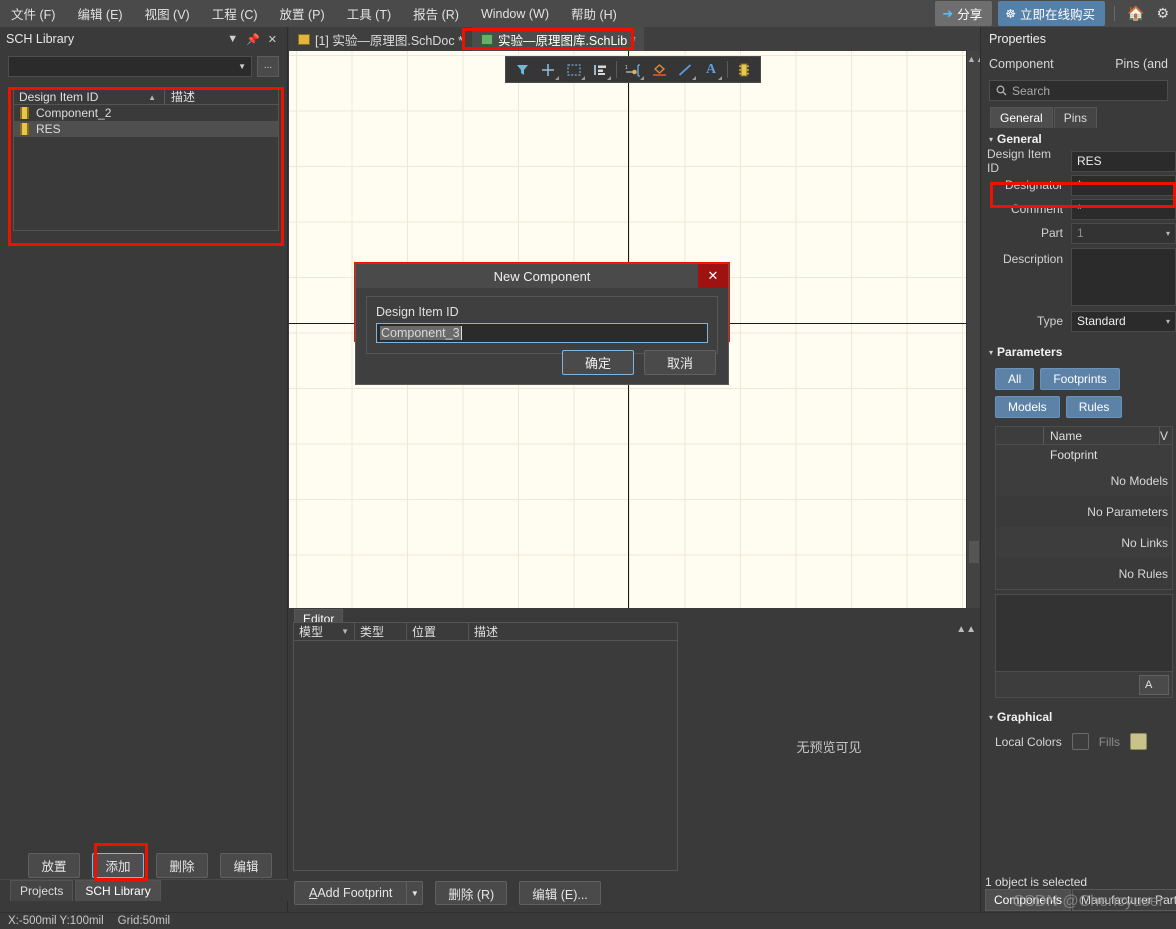  Describe the element at coordinates (42, 890) in the screenshot. I see `tab-projects: Projects` at that location.